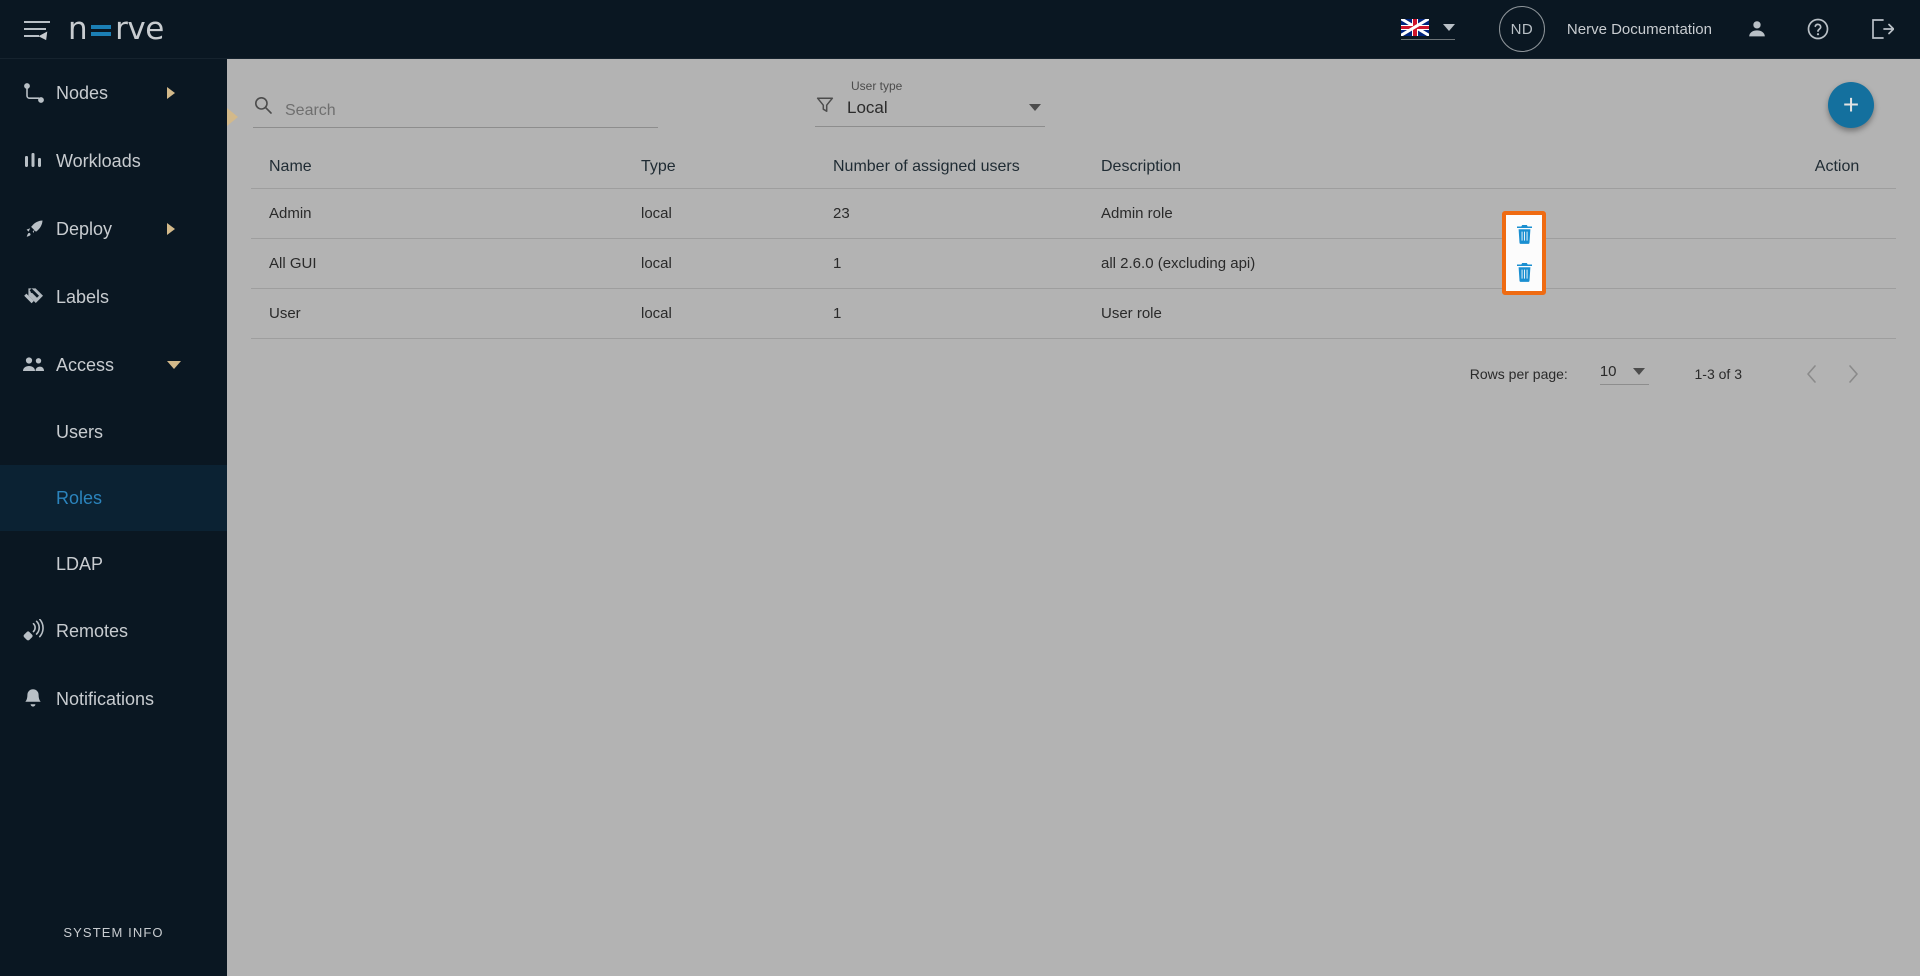  Describe the element at coordinates (85, 364) in the screenshot. I see `sidebar-item-label: Access` at that location.